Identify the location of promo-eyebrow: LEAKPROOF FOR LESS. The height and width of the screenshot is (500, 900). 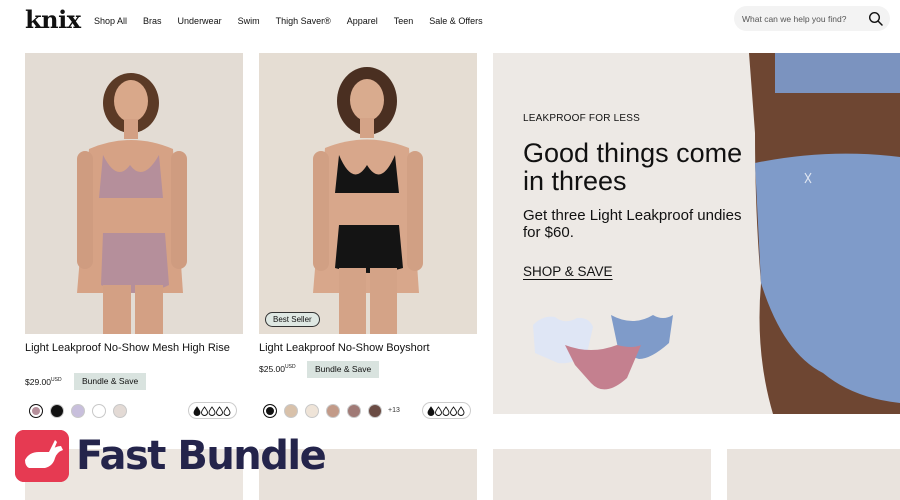
(581, 118).